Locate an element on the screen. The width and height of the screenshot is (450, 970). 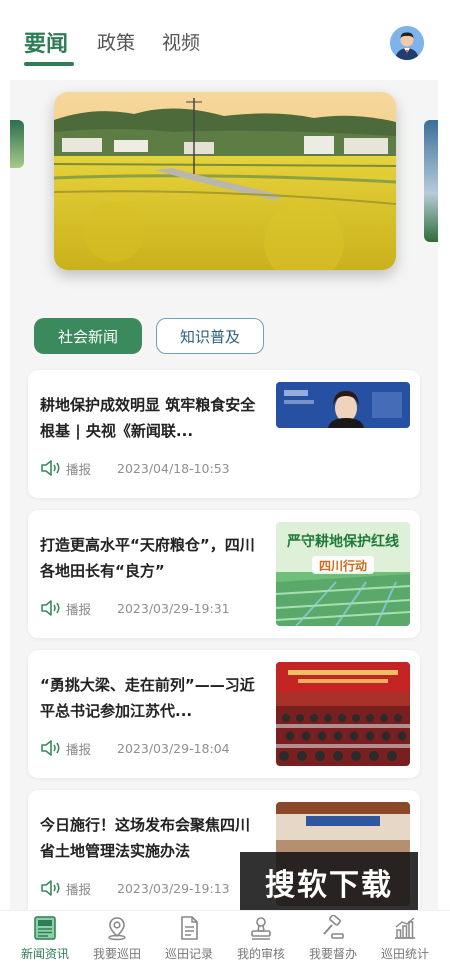
nav-item-my-review: 我的审核 is located at coordinates (261, 938).